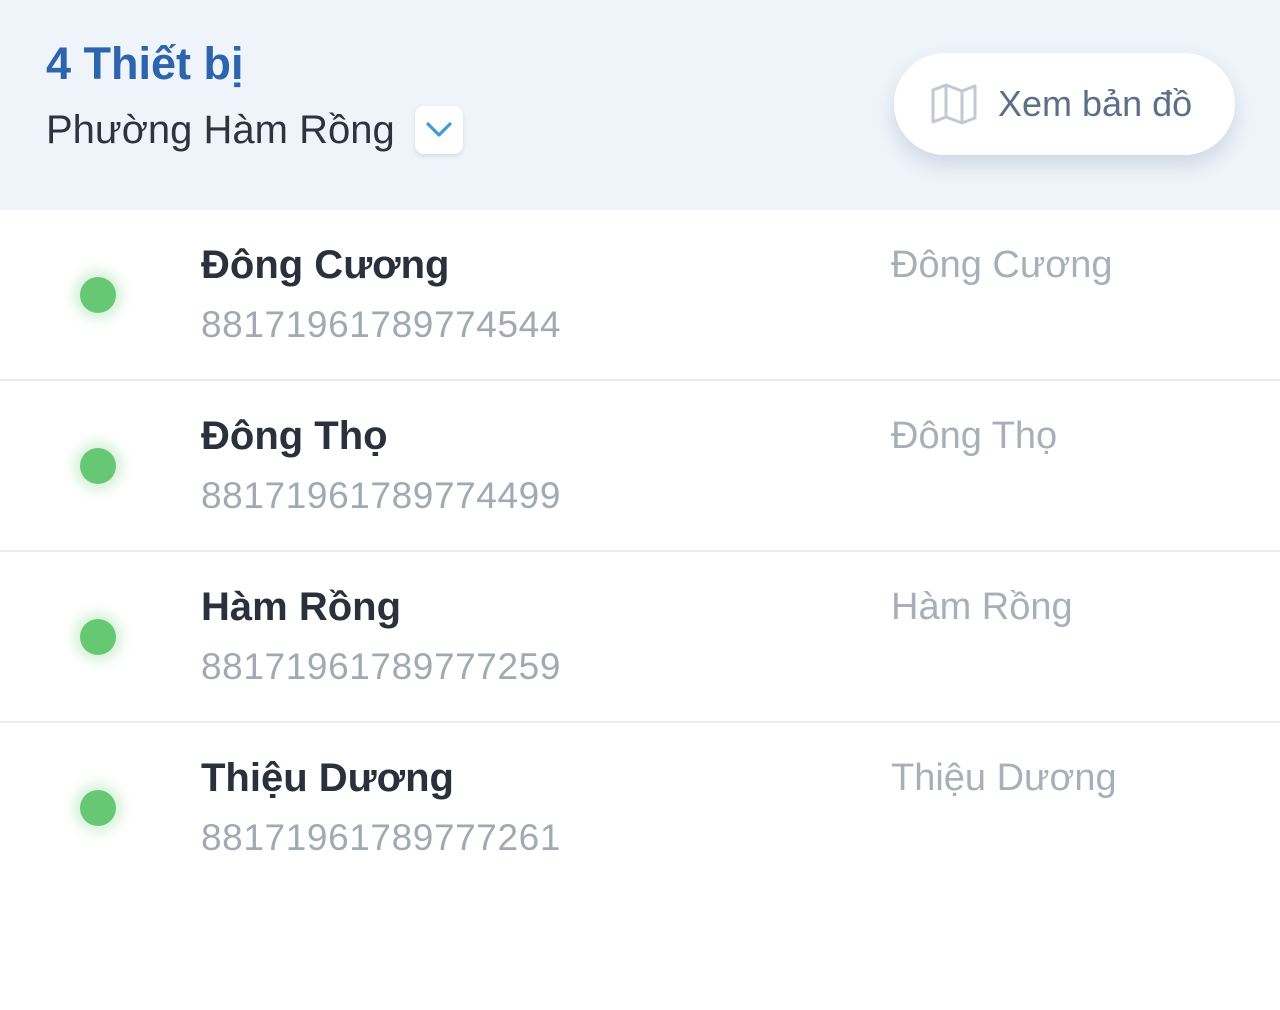  Describe the element at coordinates (381, 666) in the screenshot. I see `device-id: 88171961789777259` at that location.